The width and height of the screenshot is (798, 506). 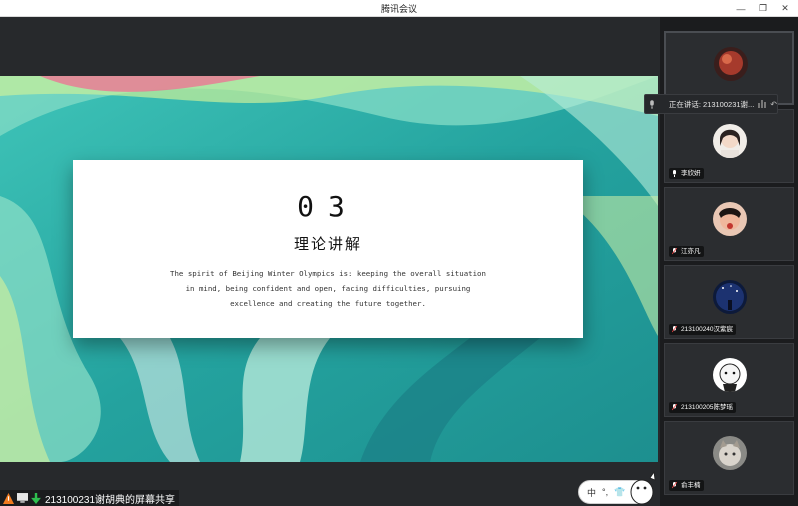 What do you see at coordinates (703, 407) in the screenshot?
I see `participant-name: 213100205陈梦瑶` at bounding box center [703, 407].